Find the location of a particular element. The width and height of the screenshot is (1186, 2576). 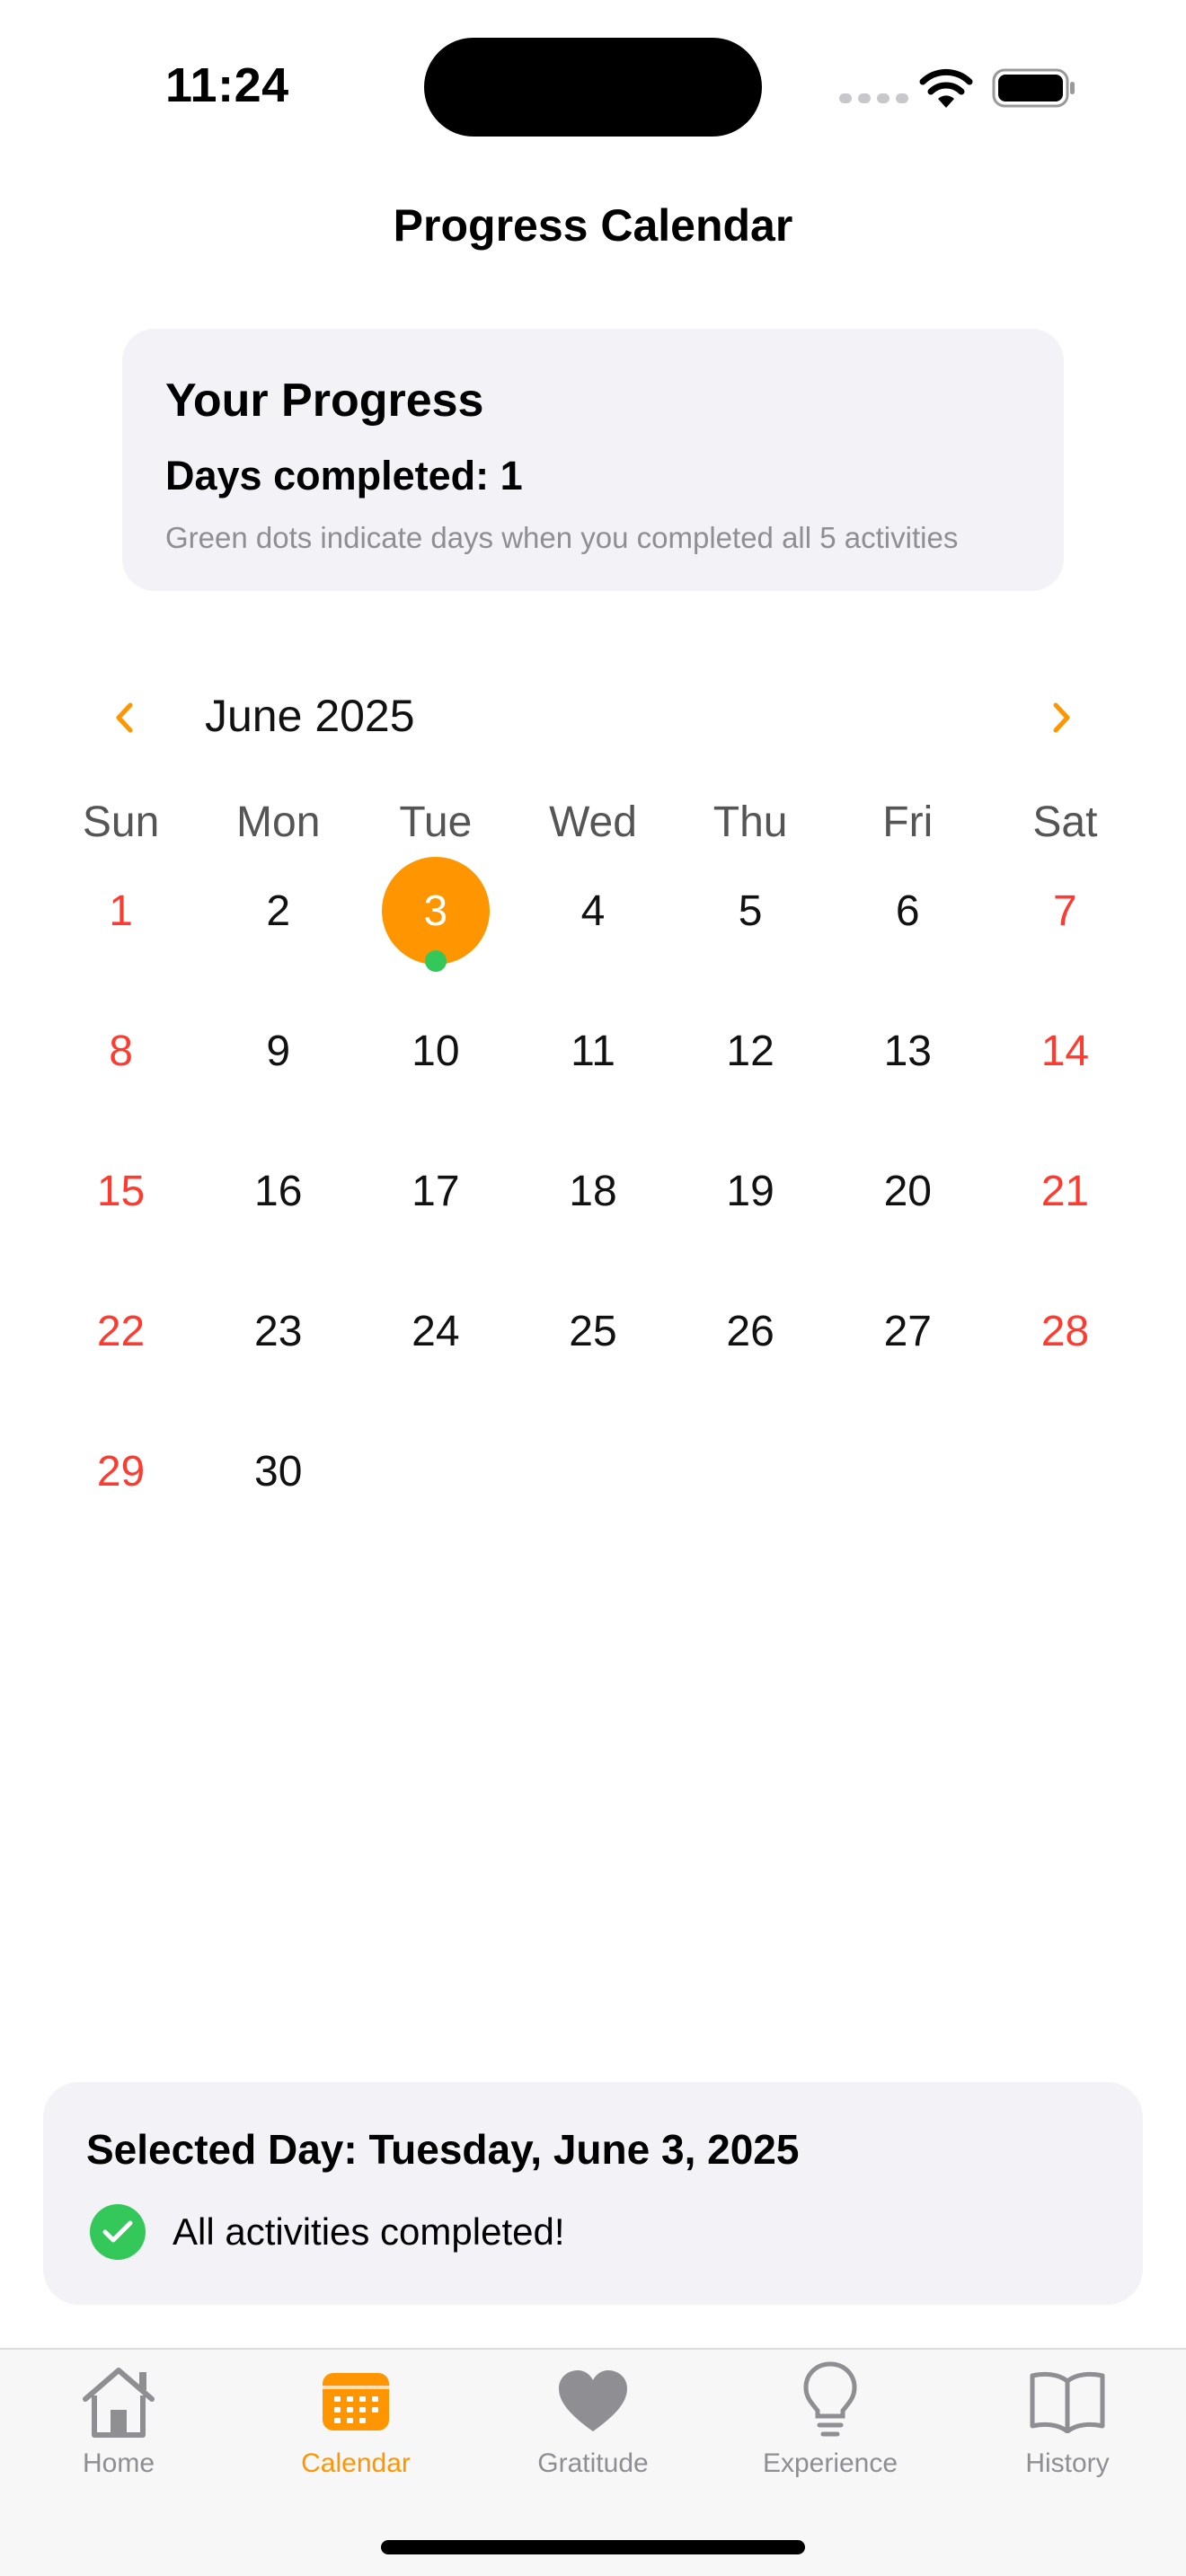

calendar-day-circle: 20 is located at coordinates (907, 1191).